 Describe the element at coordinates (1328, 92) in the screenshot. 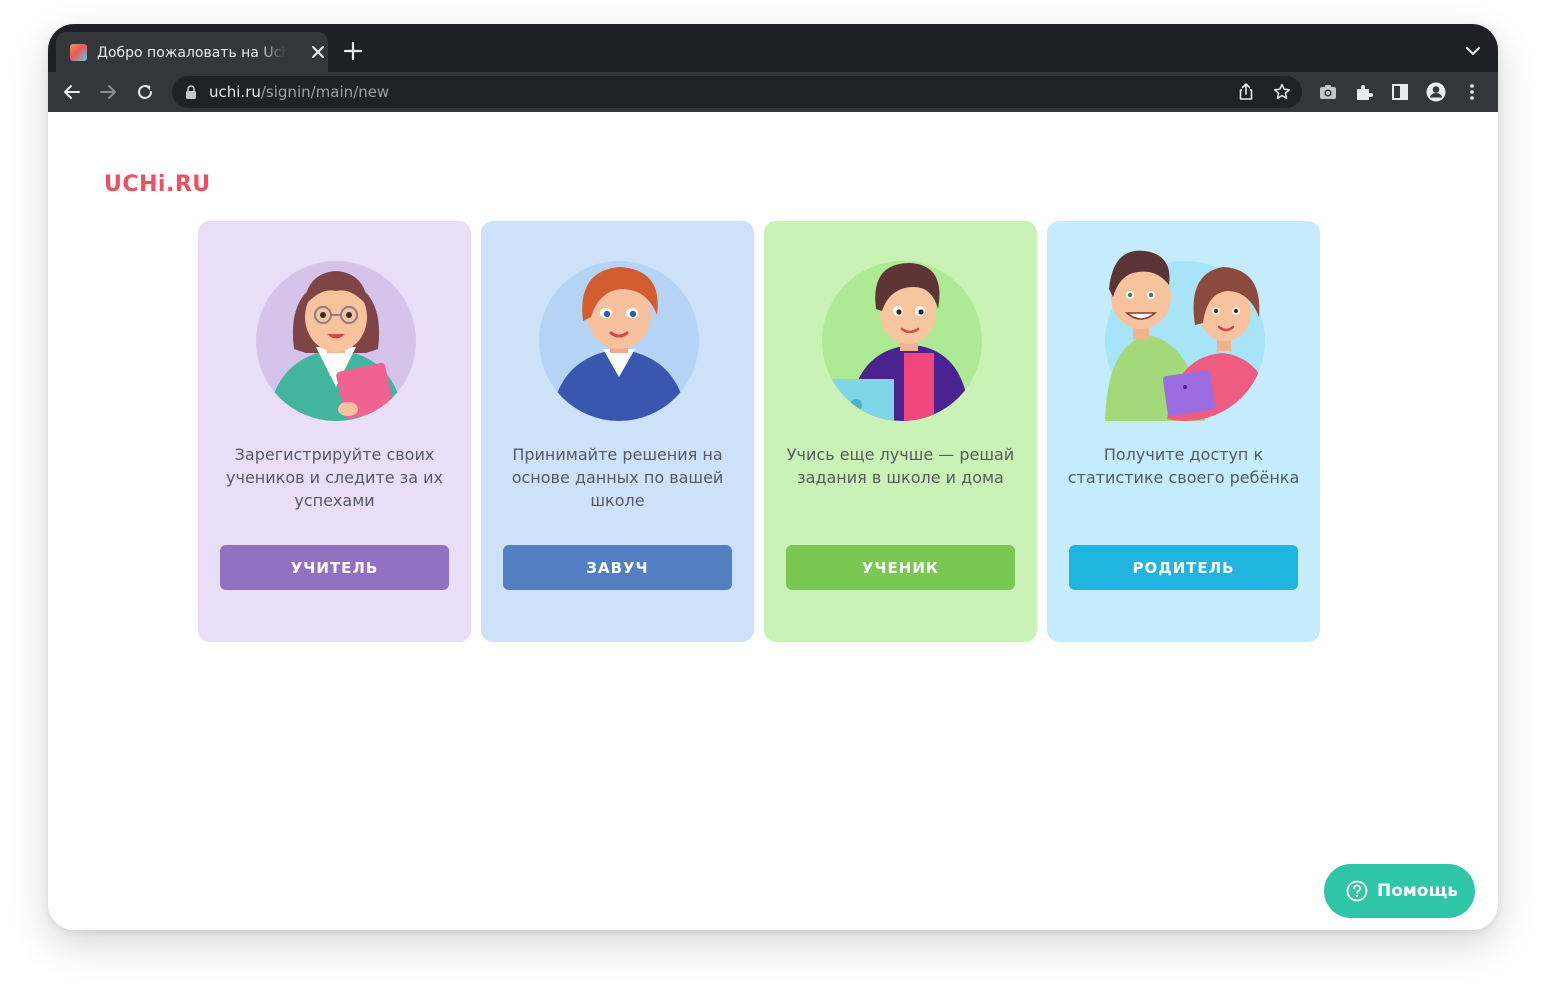

I see `camera-icon` at that location.